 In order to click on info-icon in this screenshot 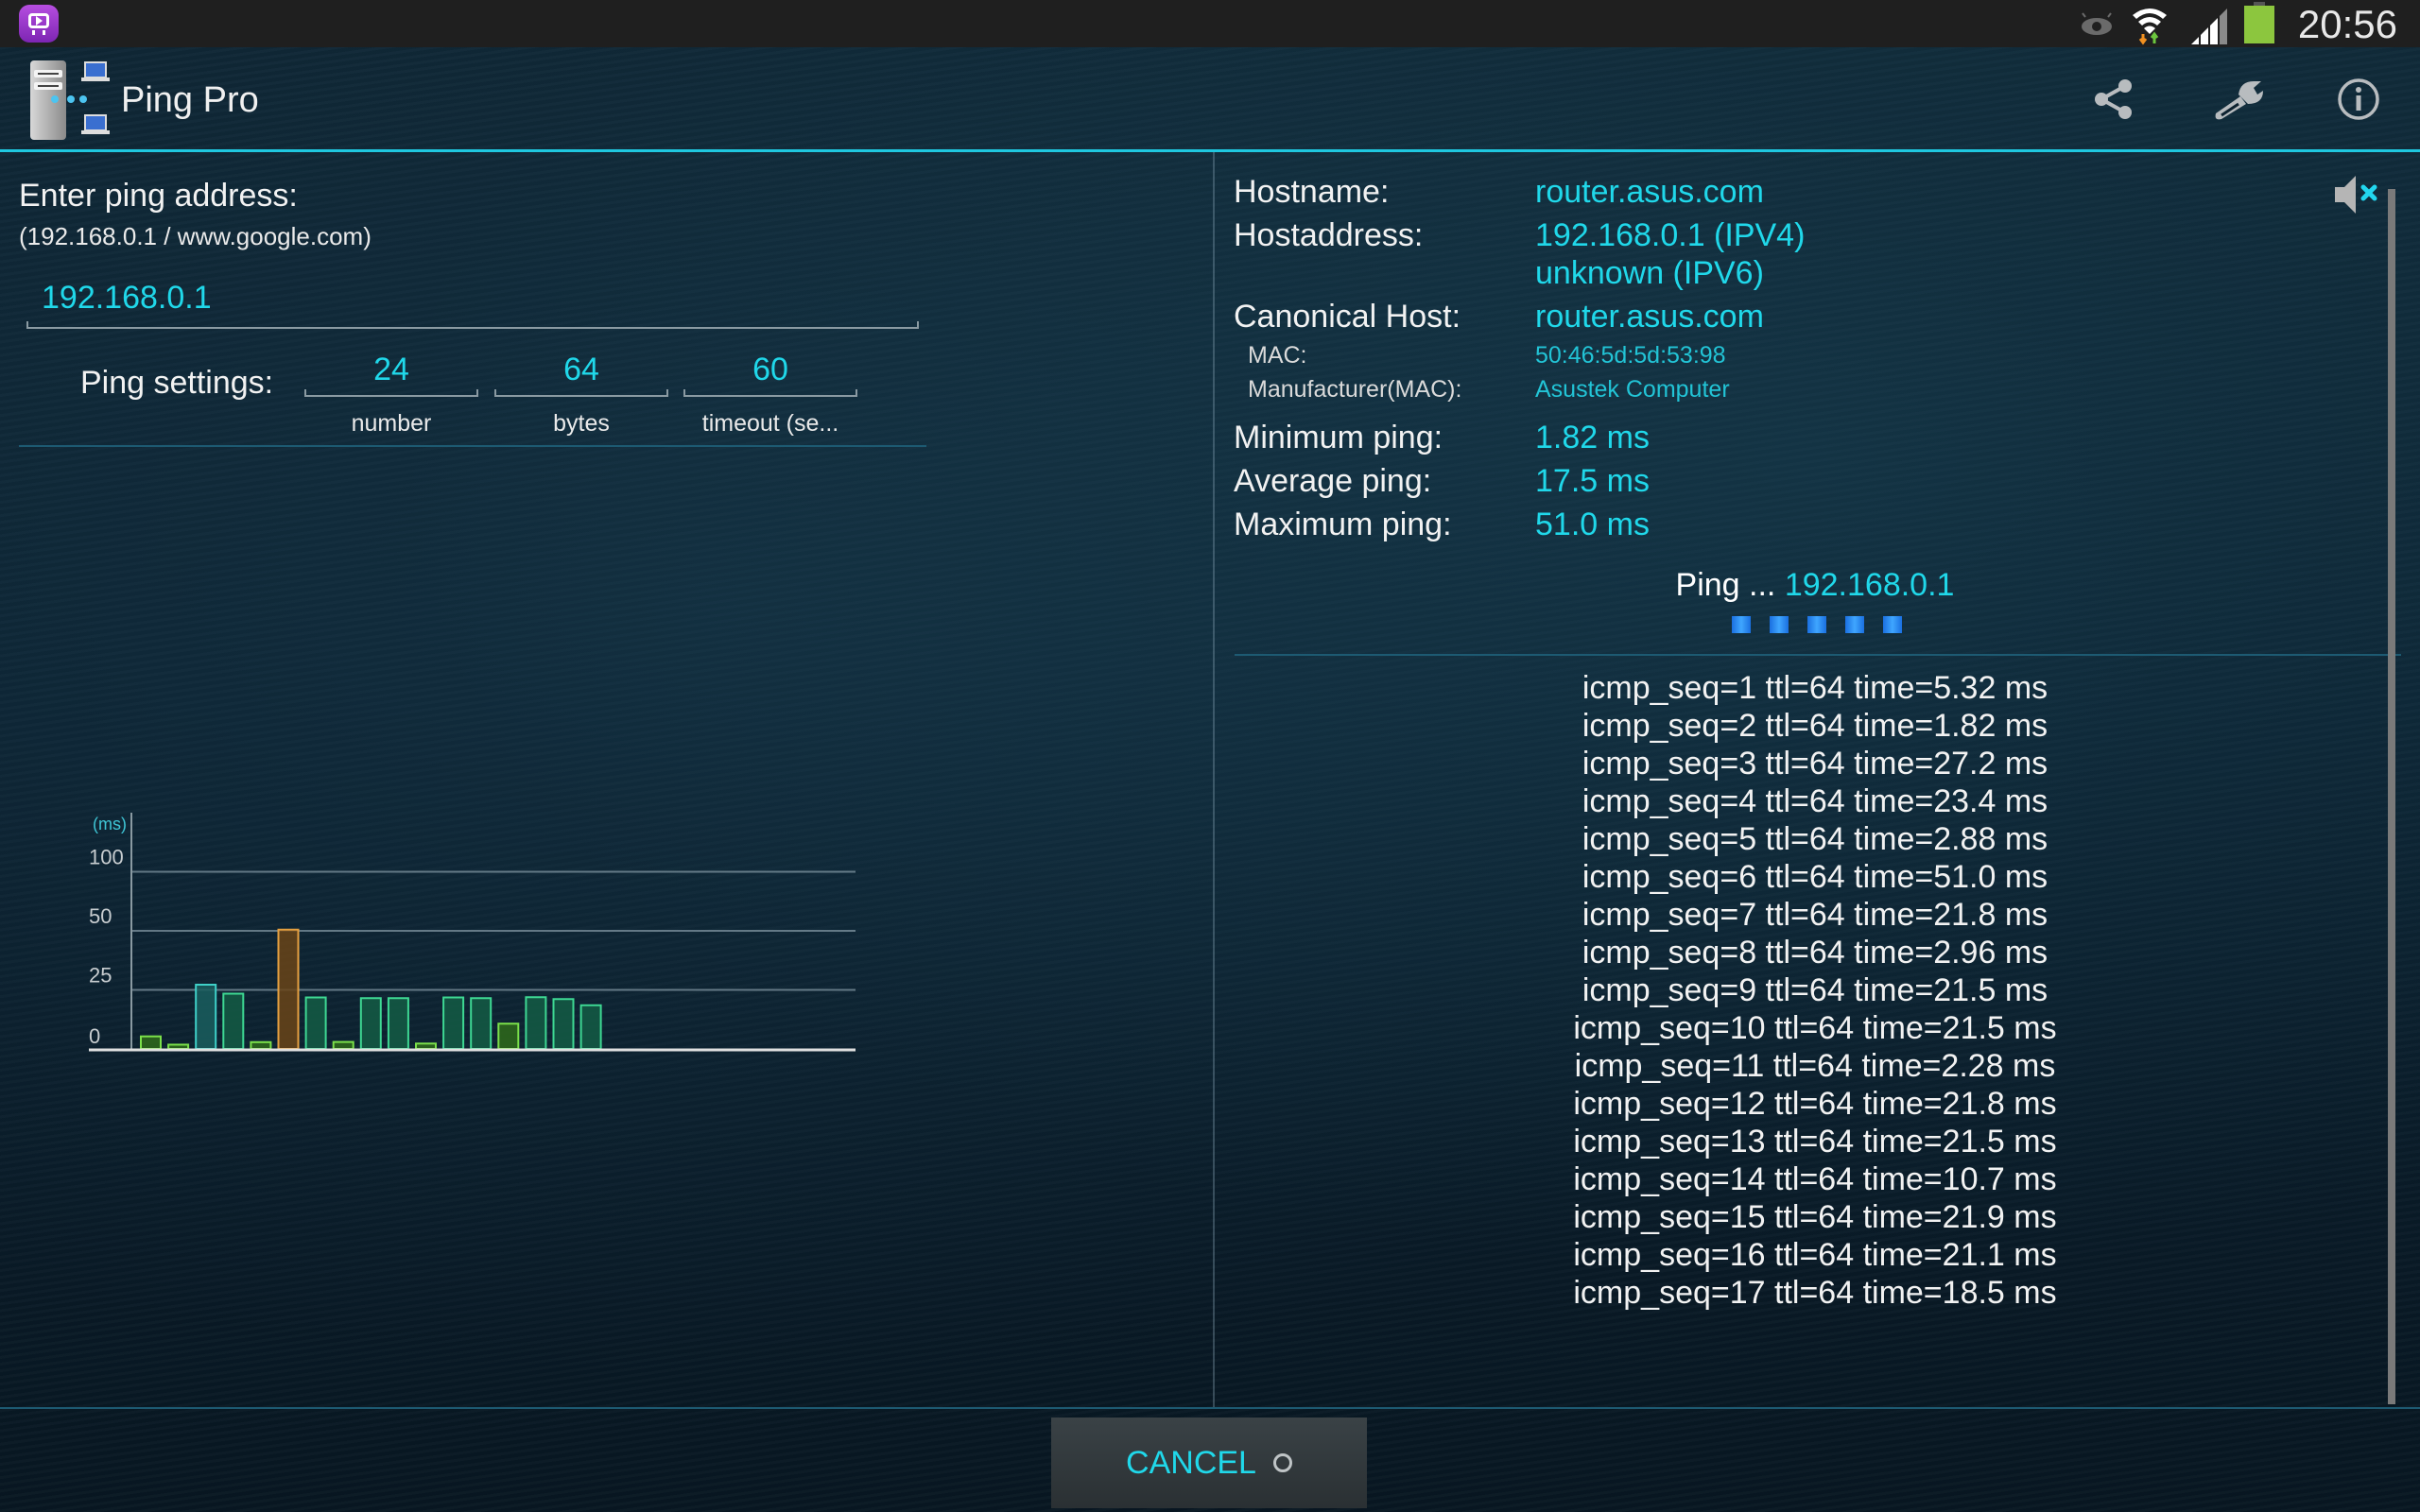, I will do `click(2359, 99)`.